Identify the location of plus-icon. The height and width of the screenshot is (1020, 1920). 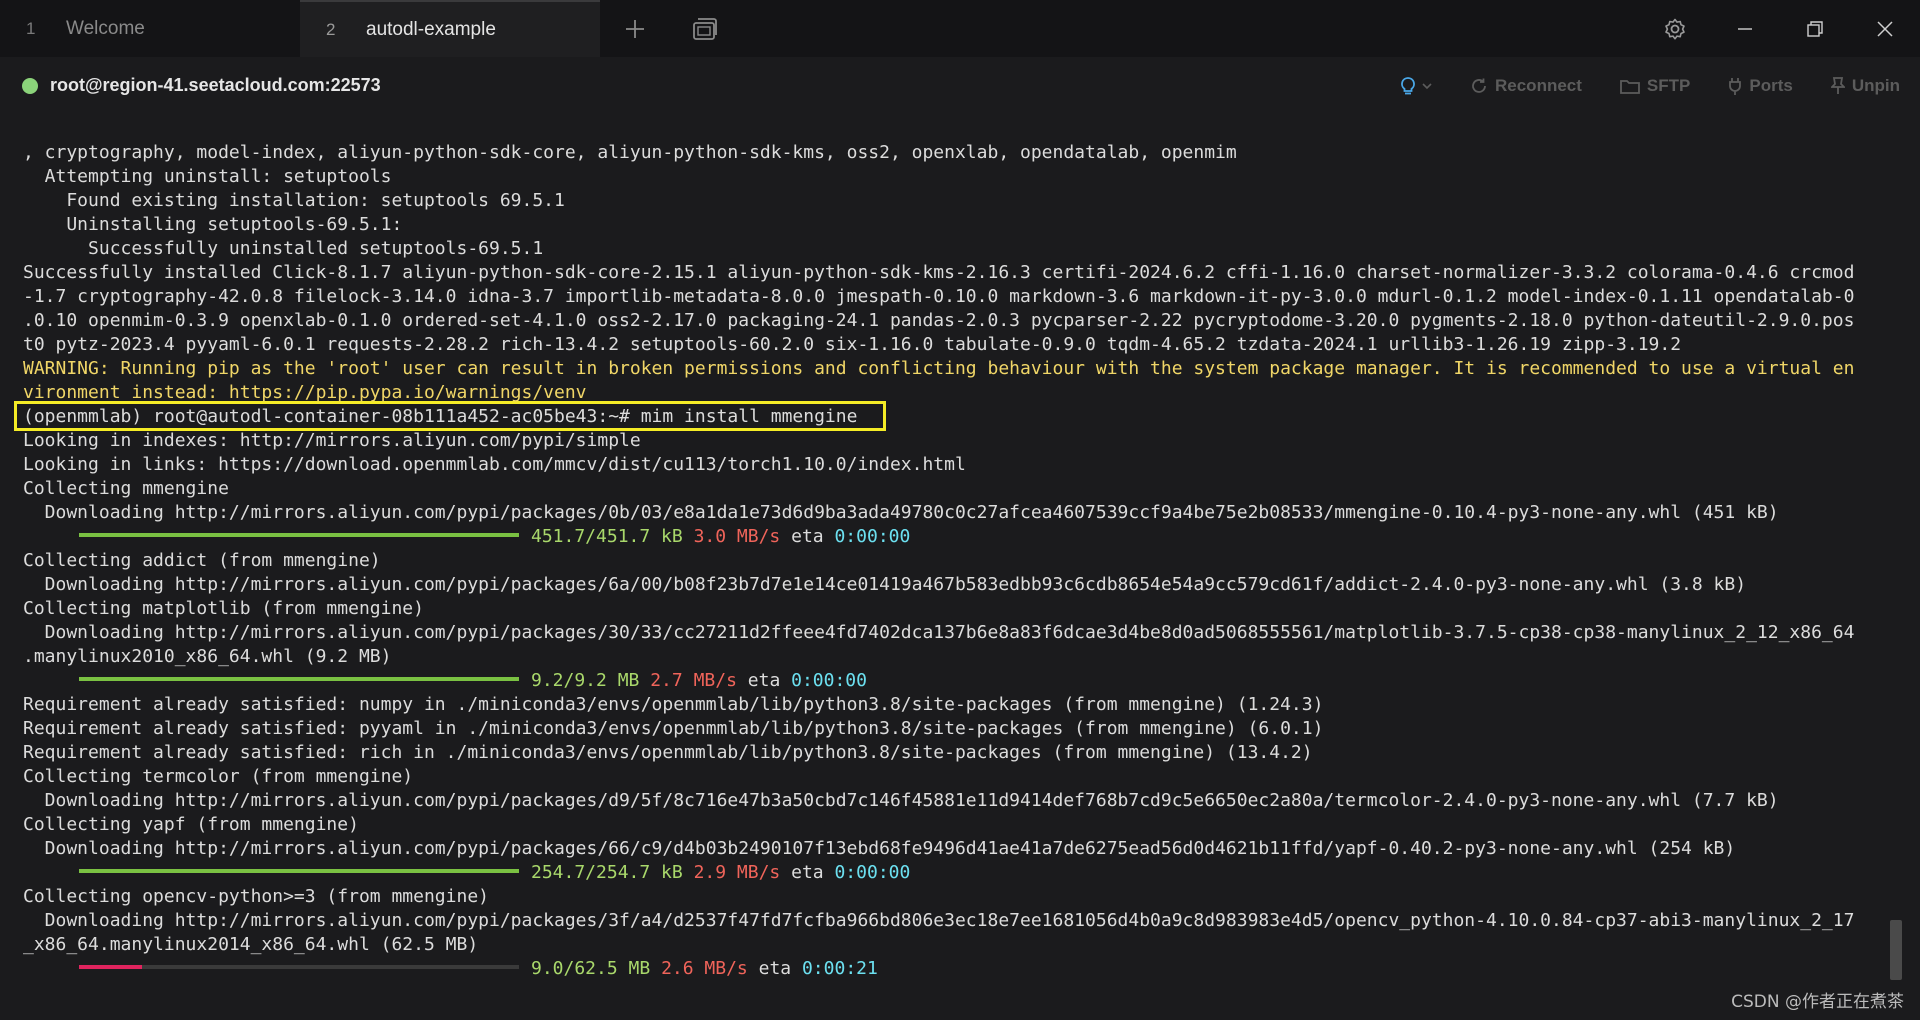
(635, 28).